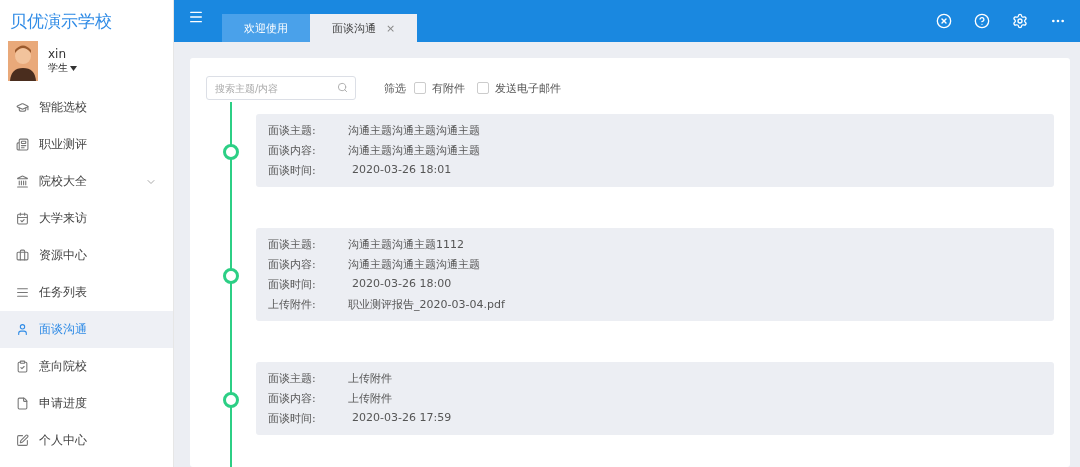 The height and width of the screenshot is (467, 1080). I want to click on sidebar-item: 申请进度, so click(86, 403).